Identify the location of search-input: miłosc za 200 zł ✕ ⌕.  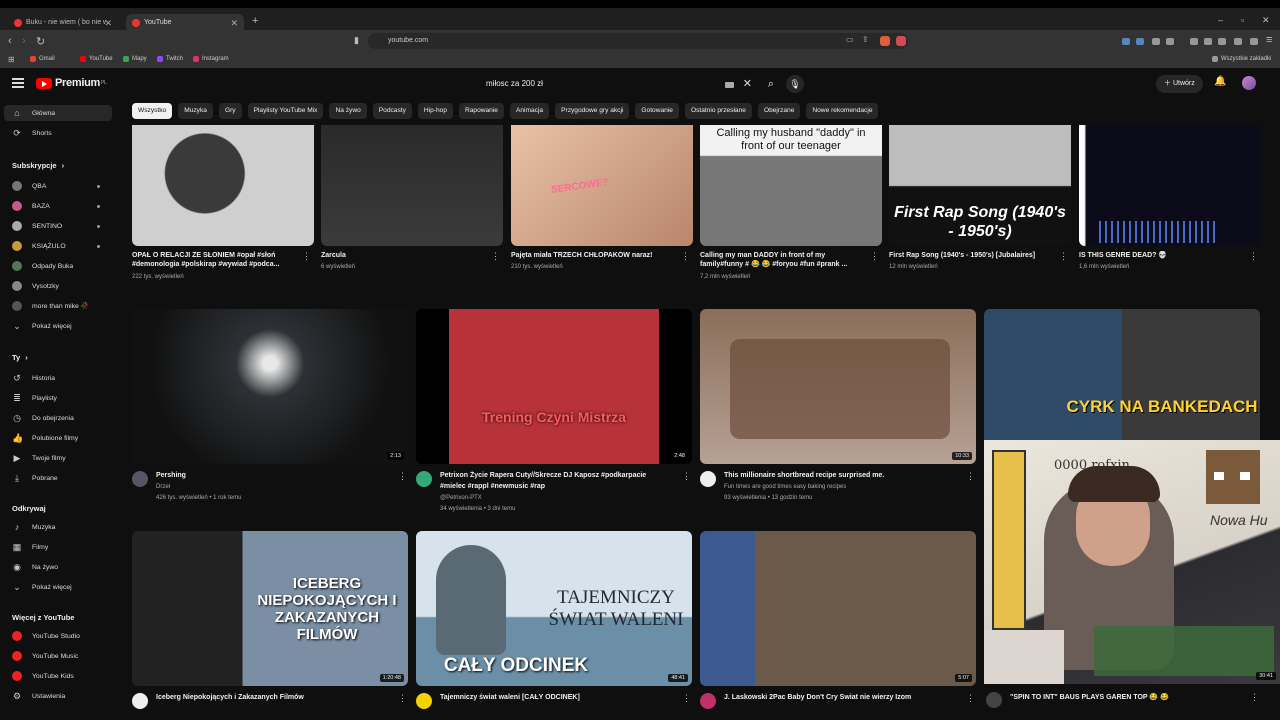
(628, 84).